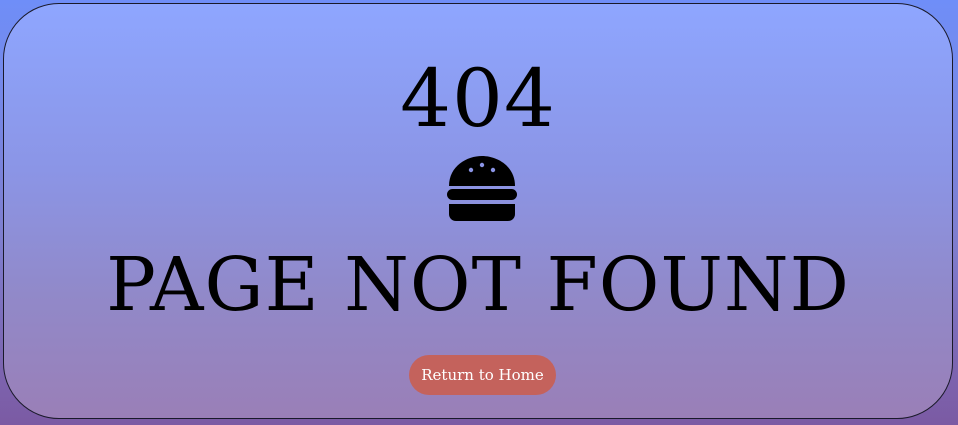  Describe the element at coordinates (478, 98) in the screenshot. I see `error-code: 404` at that location.